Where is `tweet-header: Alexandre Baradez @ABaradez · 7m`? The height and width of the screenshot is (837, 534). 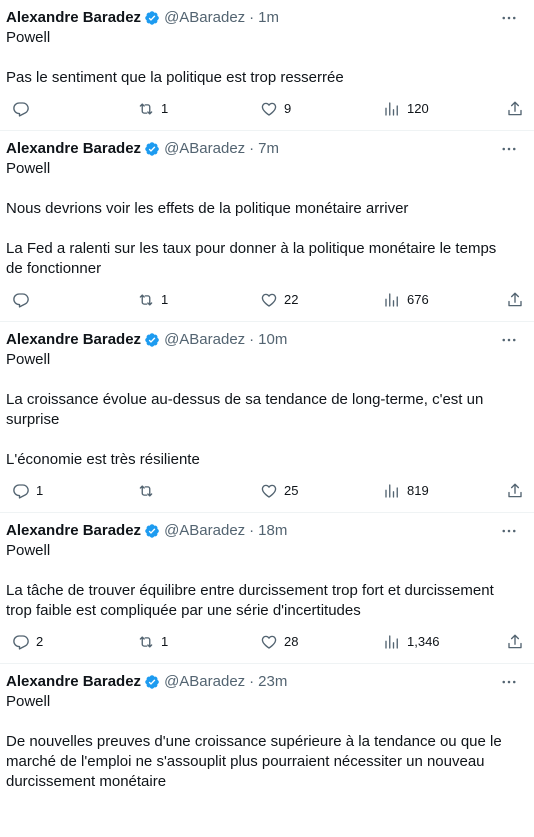 tweet-header: Alexandre Baradez @ABaradez · 7m is located at coordinates (270, 149).